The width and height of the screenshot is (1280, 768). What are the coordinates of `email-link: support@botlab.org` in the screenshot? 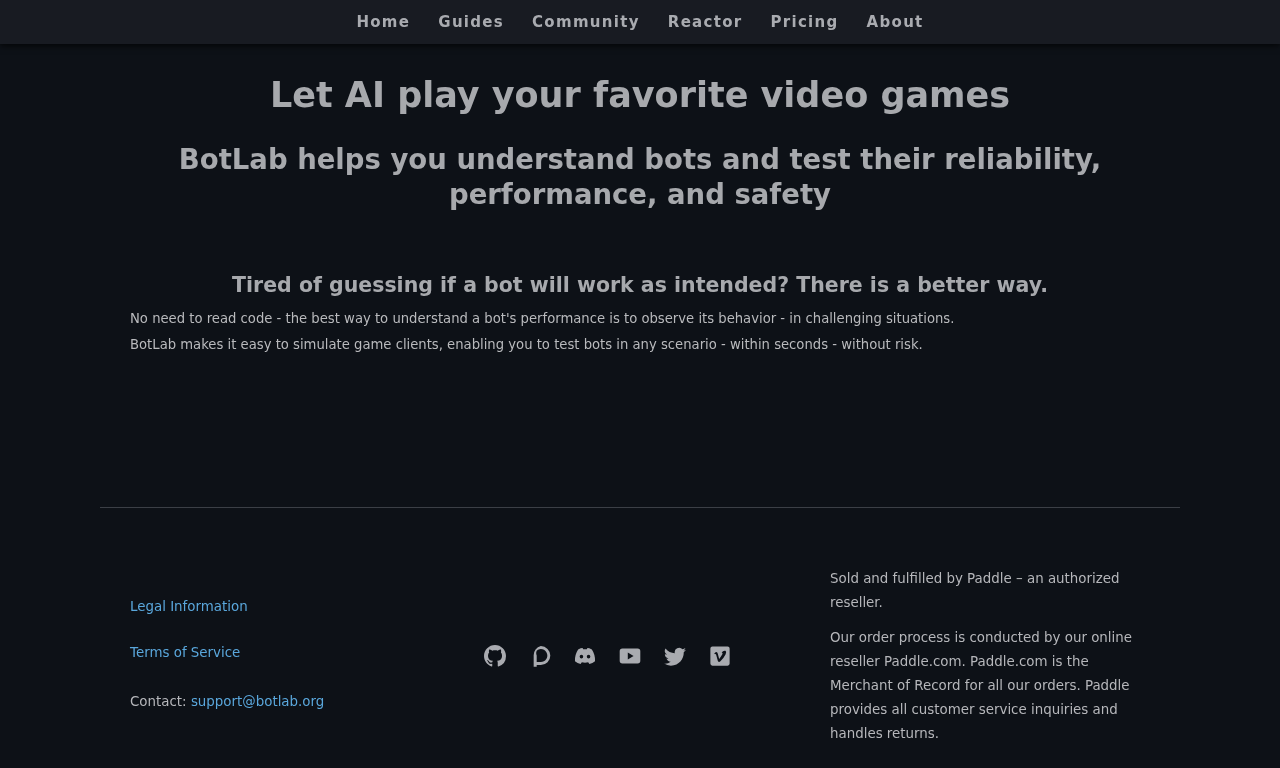 It's located at (257, 701).